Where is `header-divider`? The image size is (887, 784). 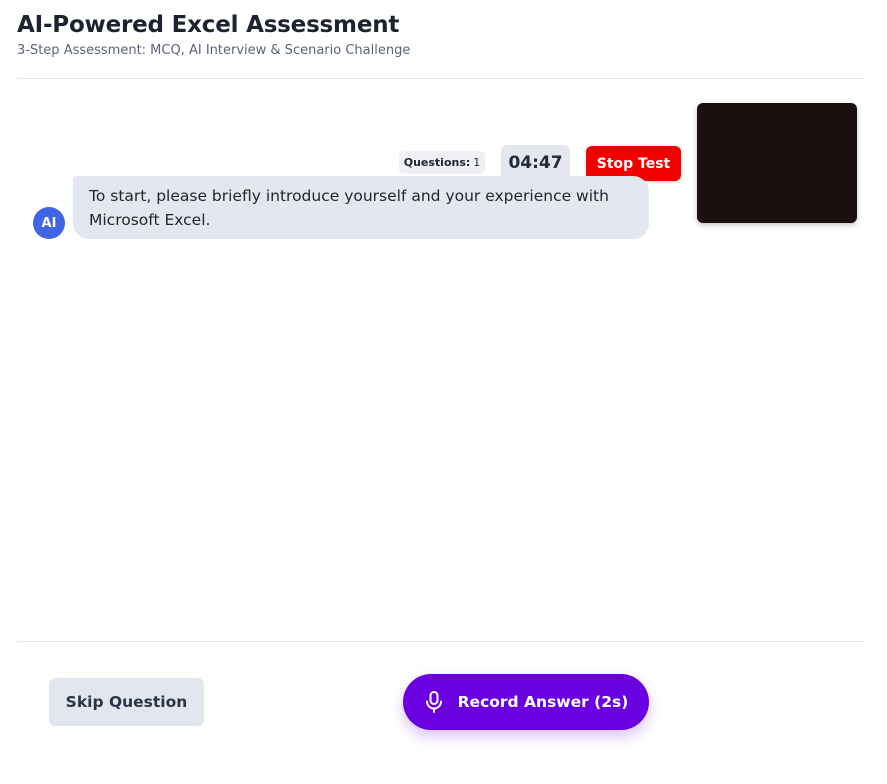 header-divider is located at coordinates (441, 78).